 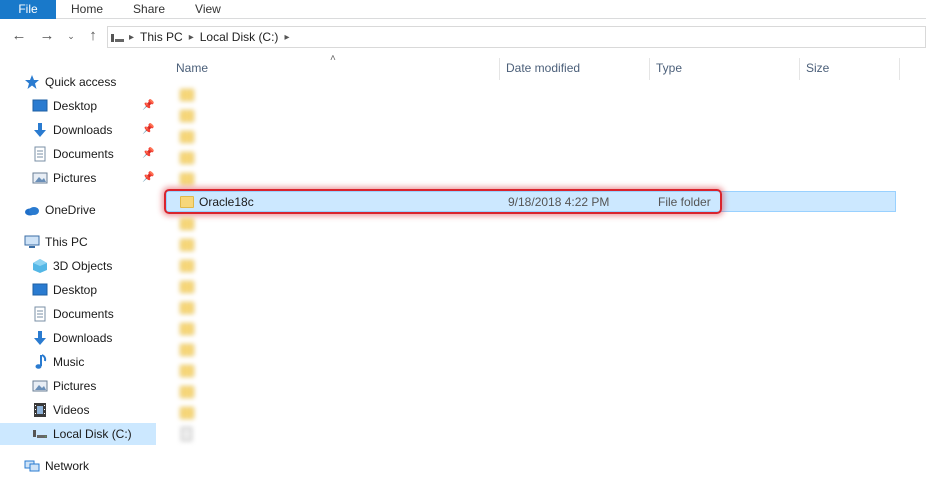 What do you see at coordinates (333, 68) in the screenshot?
I see `column-header-name: Name` at bounding box center [333, 68].